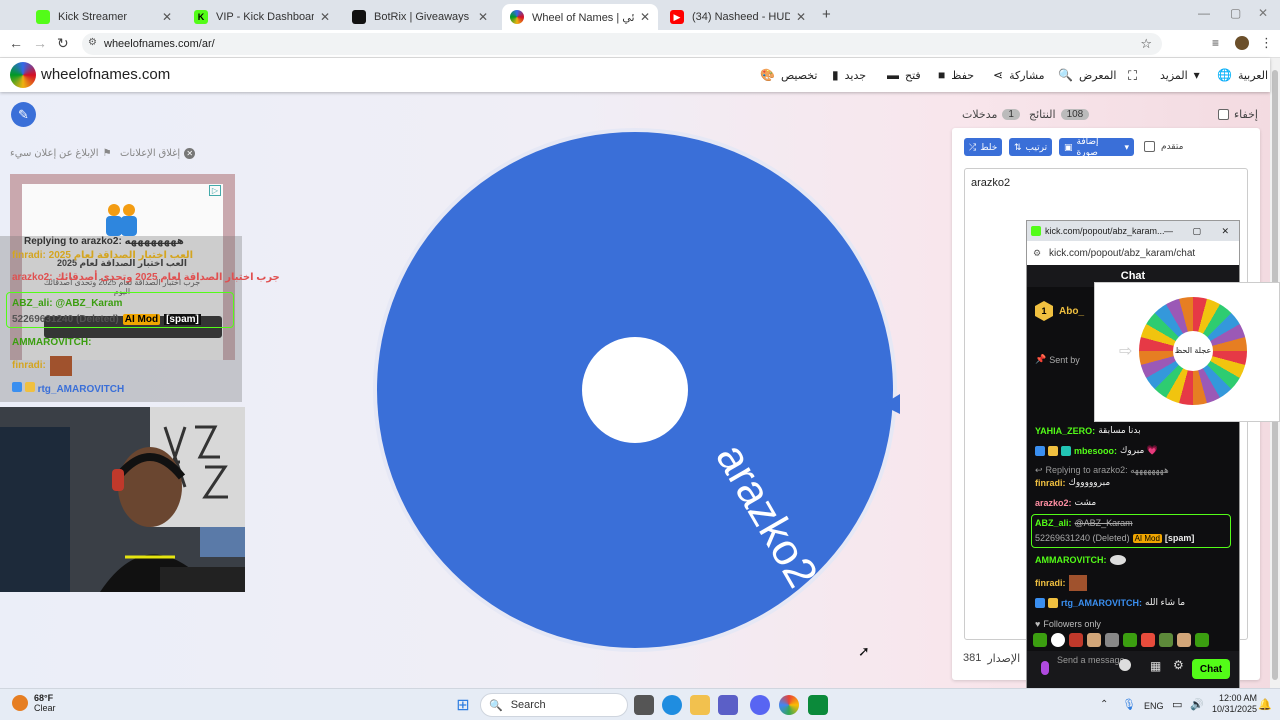 The width and height of the screenshot is (1280, 720). Describe the element at coordinates (644, 705) in the screenshot. I see `task-view-icon` at that location.